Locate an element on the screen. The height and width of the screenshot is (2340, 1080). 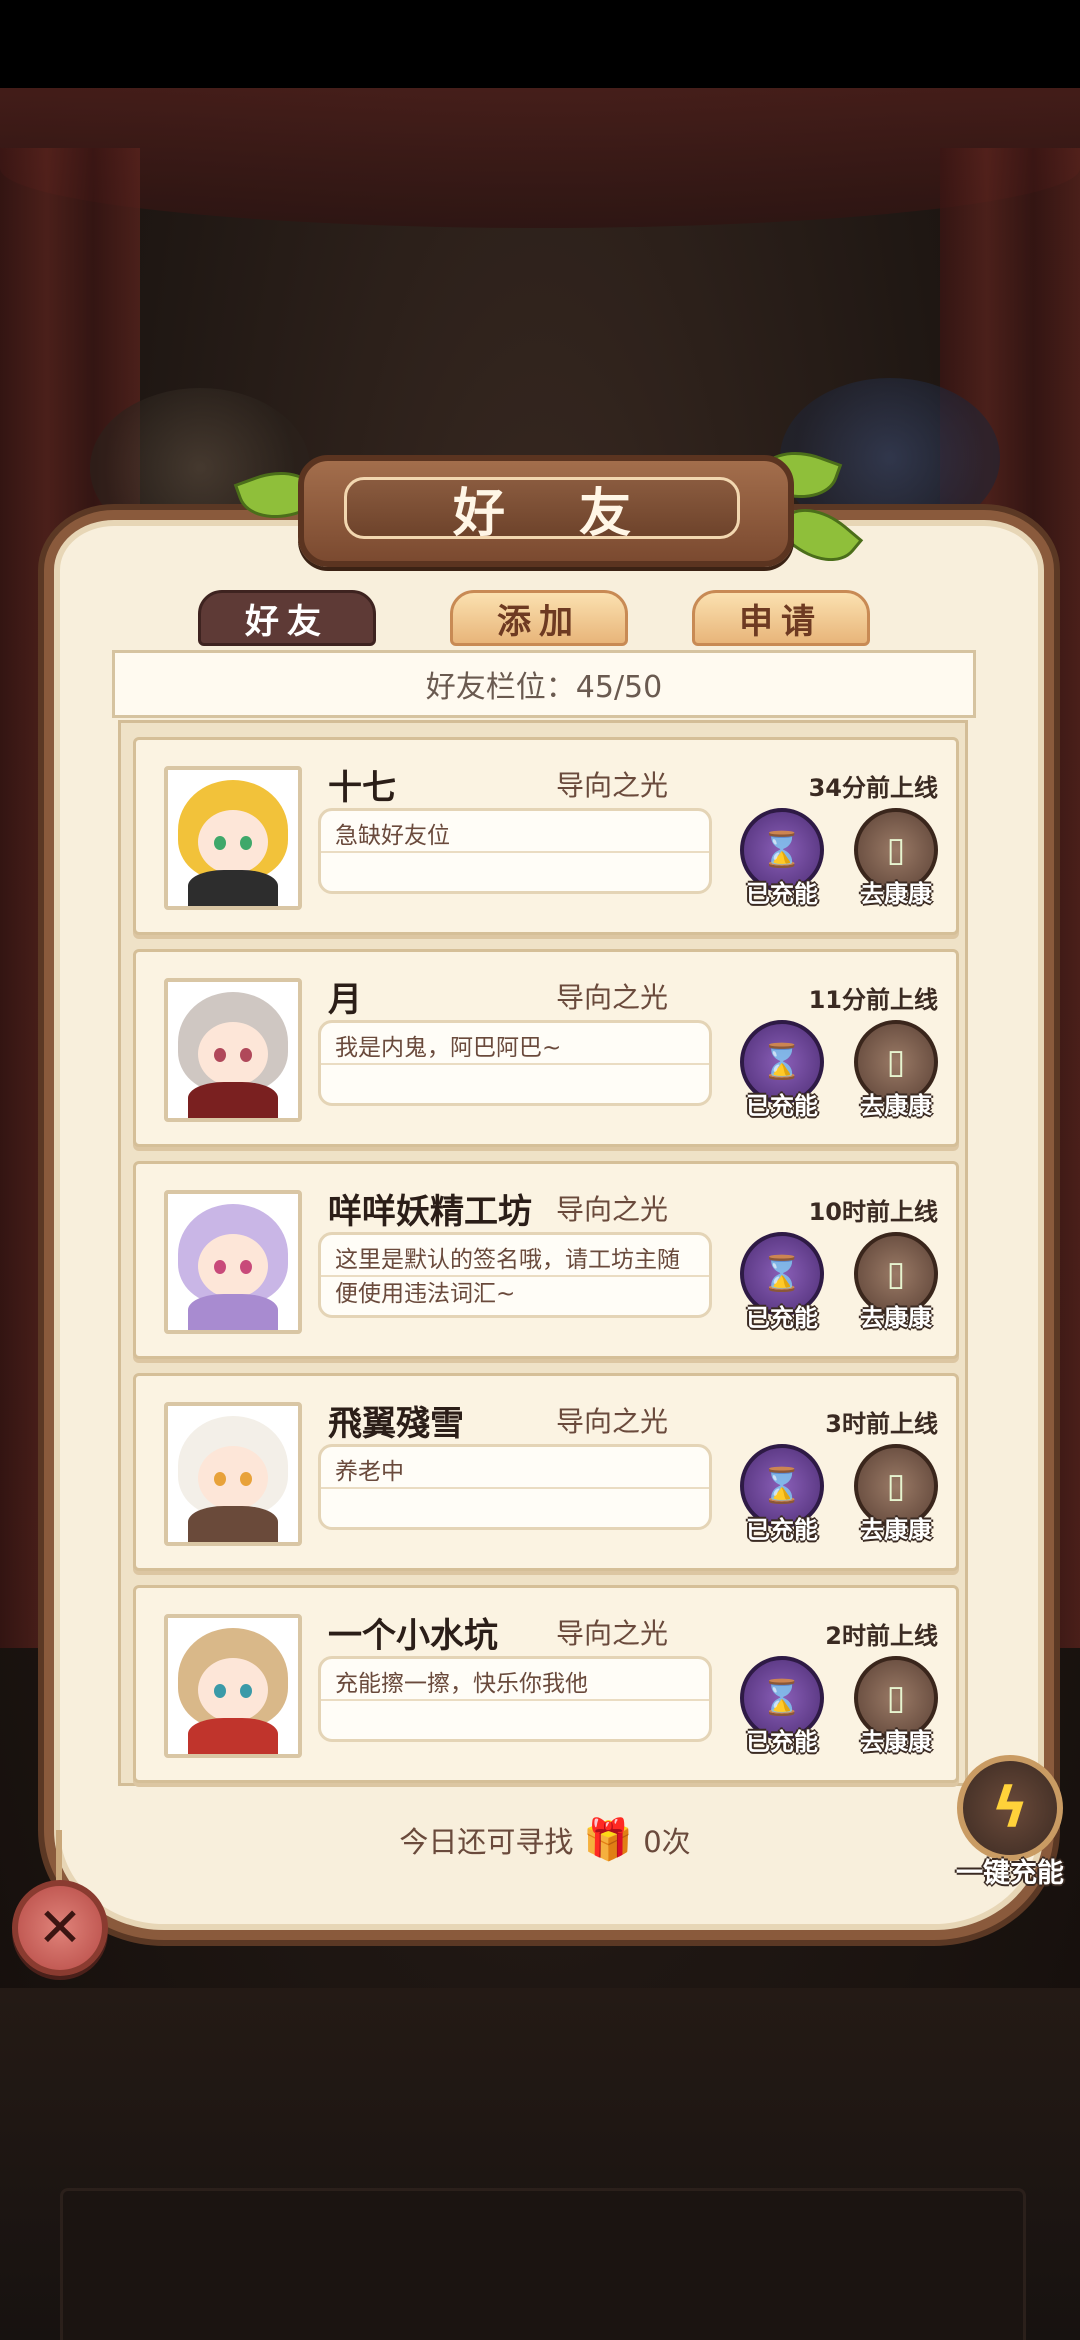
close-button: ✕ is located at coordinates (60, 1928).